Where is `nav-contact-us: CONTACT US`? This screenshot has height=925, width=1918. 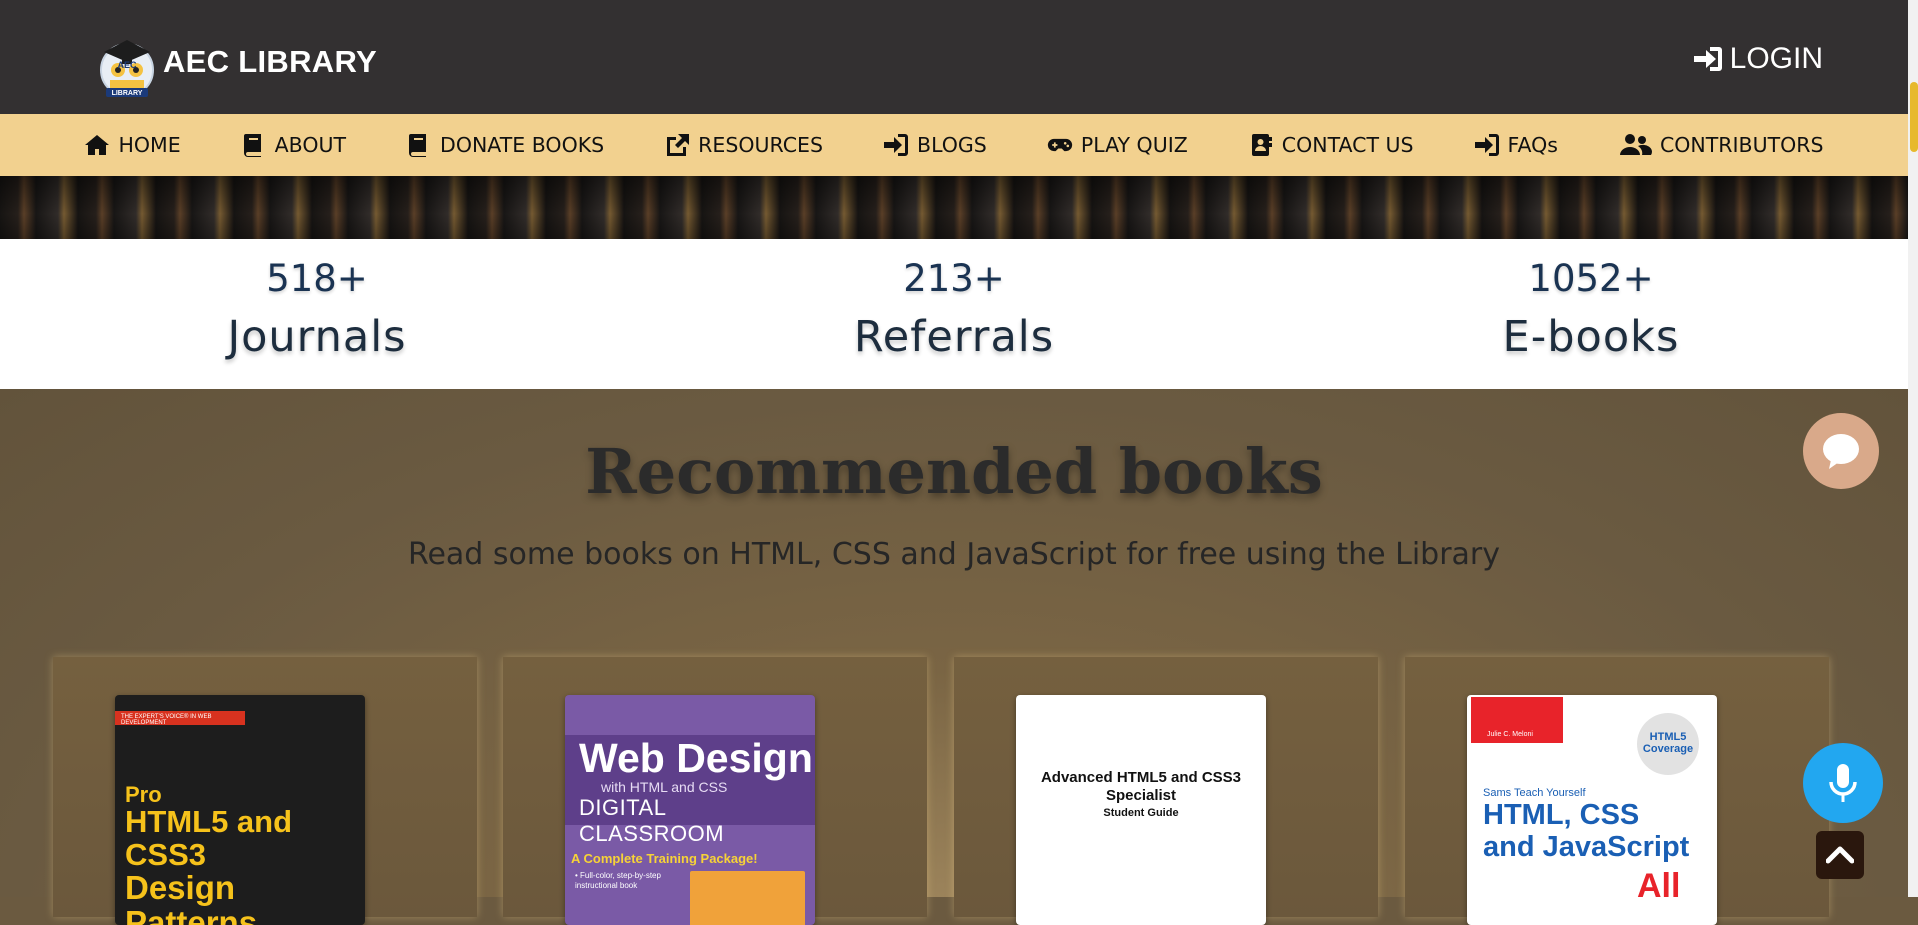 nav-contact-us: CONTACT US is located at coordinates (1331, 145).